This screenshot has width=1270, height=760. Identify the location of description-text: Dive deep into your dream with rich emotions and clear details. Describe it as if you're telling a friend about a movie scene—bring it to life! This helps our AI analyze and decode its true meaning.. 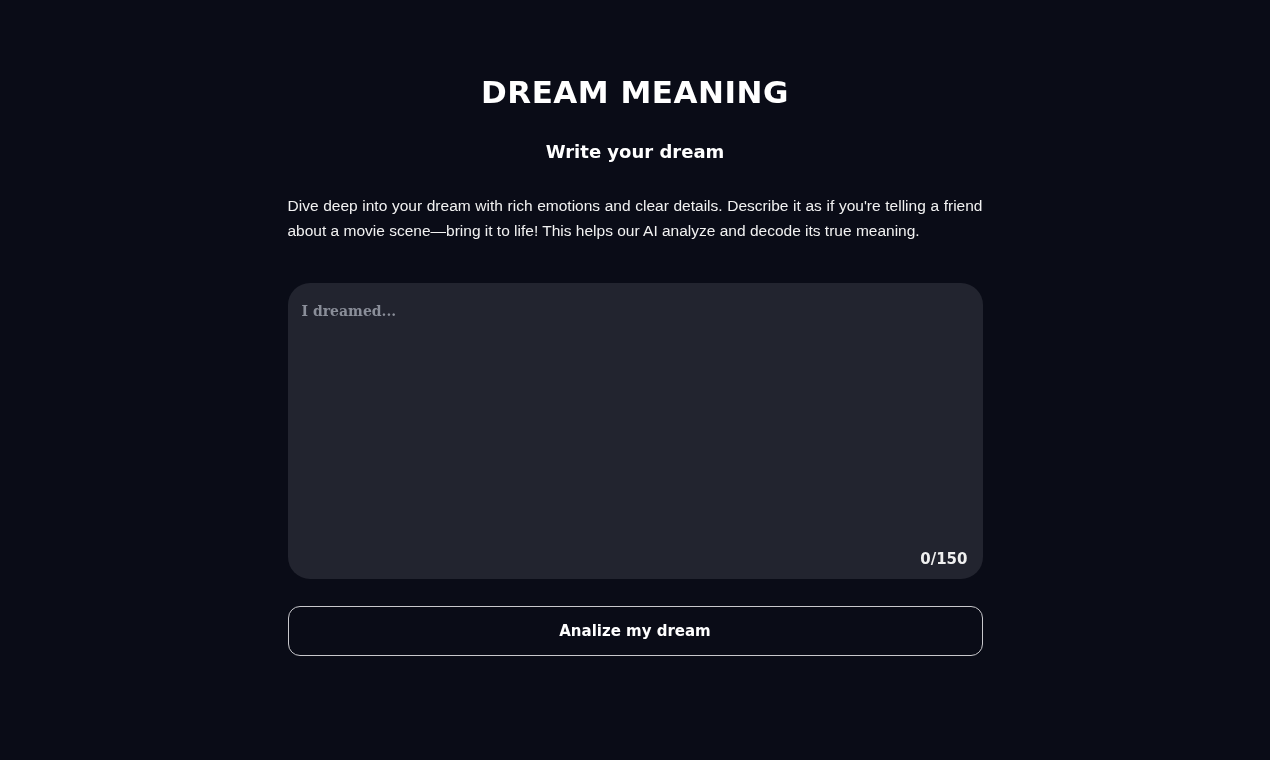
(635, 218).